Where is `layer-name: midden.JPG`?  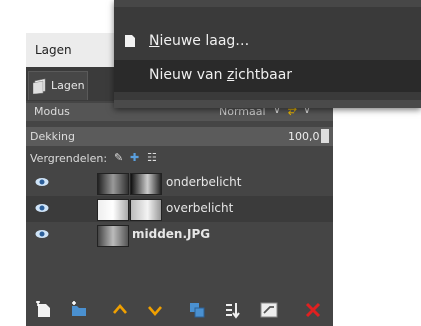 layer-name: midden.JPG is located at coordinates (171, 234).